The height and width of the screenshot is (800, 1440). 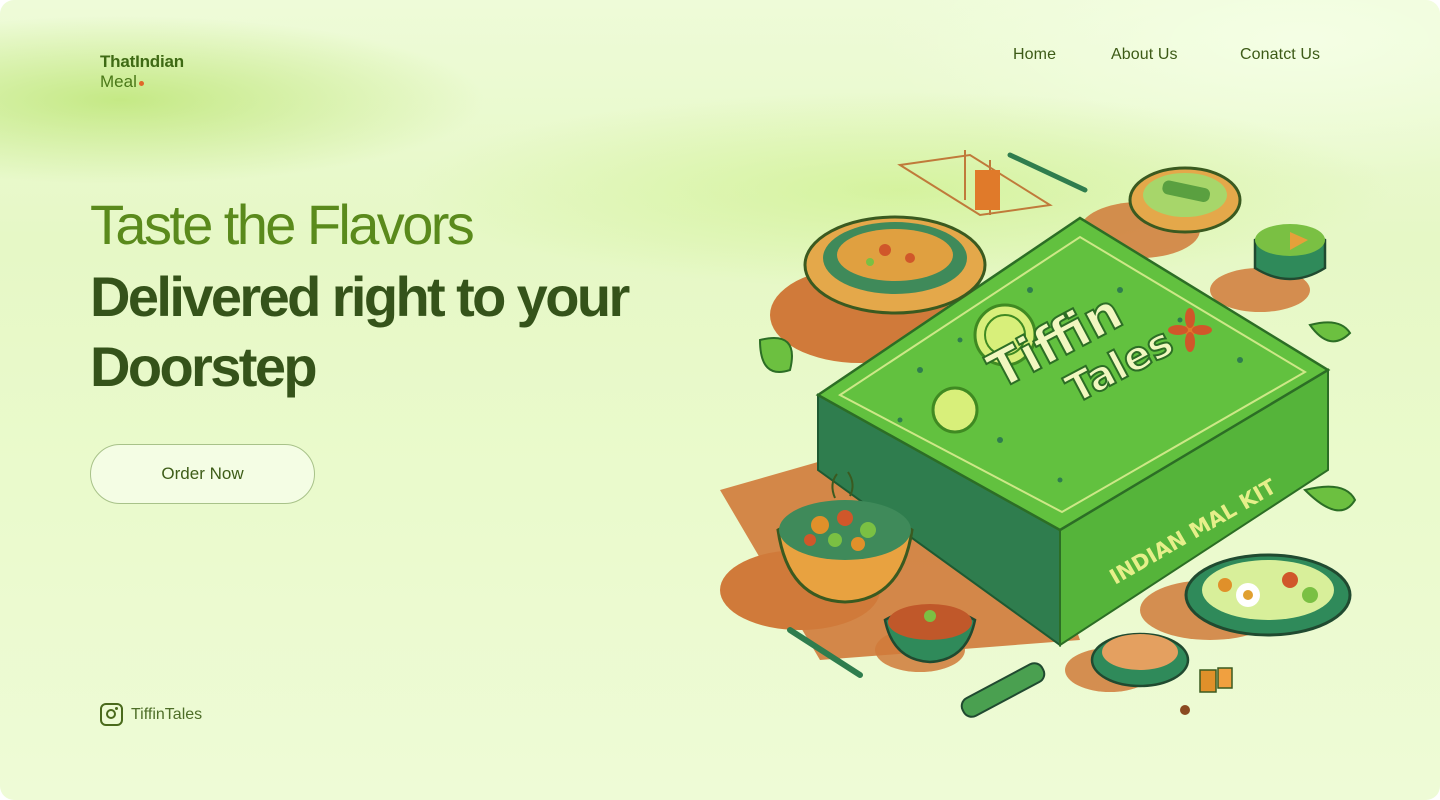 What do you see at coordinates (1280, 55) in the screenshot?
I see `nav-contact-link: Conatct Us` at bounding box center [1280, 55].